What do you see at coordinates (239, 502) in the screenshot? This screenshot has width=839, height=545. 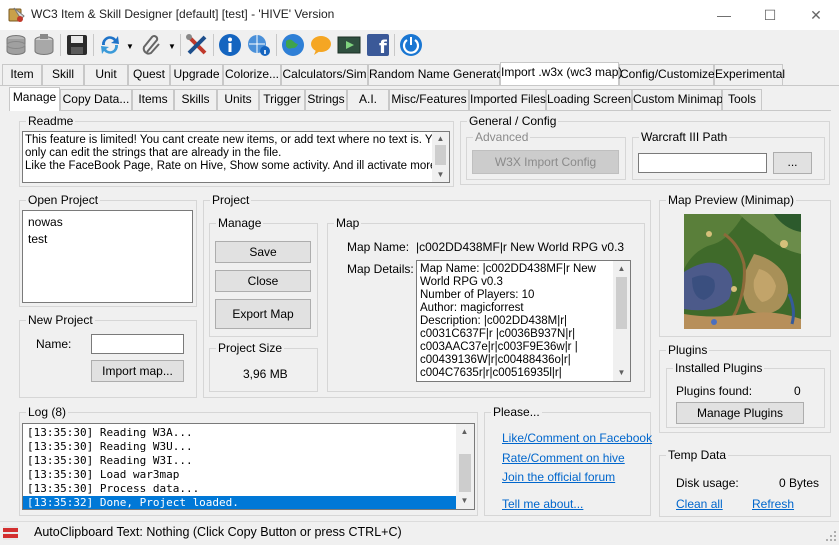 I see `log-line-selected: [13:35:32] Done, Project loaded.` at bounding box center [239, 502].